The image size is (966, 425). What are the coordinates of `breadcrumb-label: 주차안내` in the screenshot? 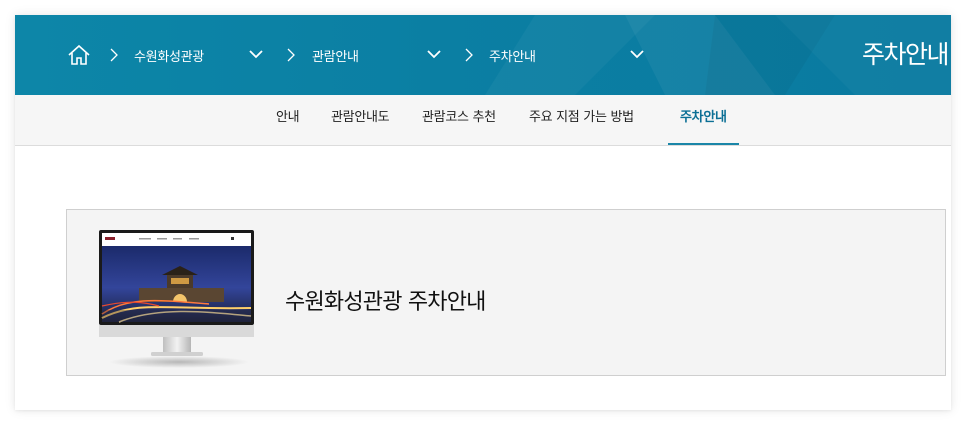 It's located at (512, 57).